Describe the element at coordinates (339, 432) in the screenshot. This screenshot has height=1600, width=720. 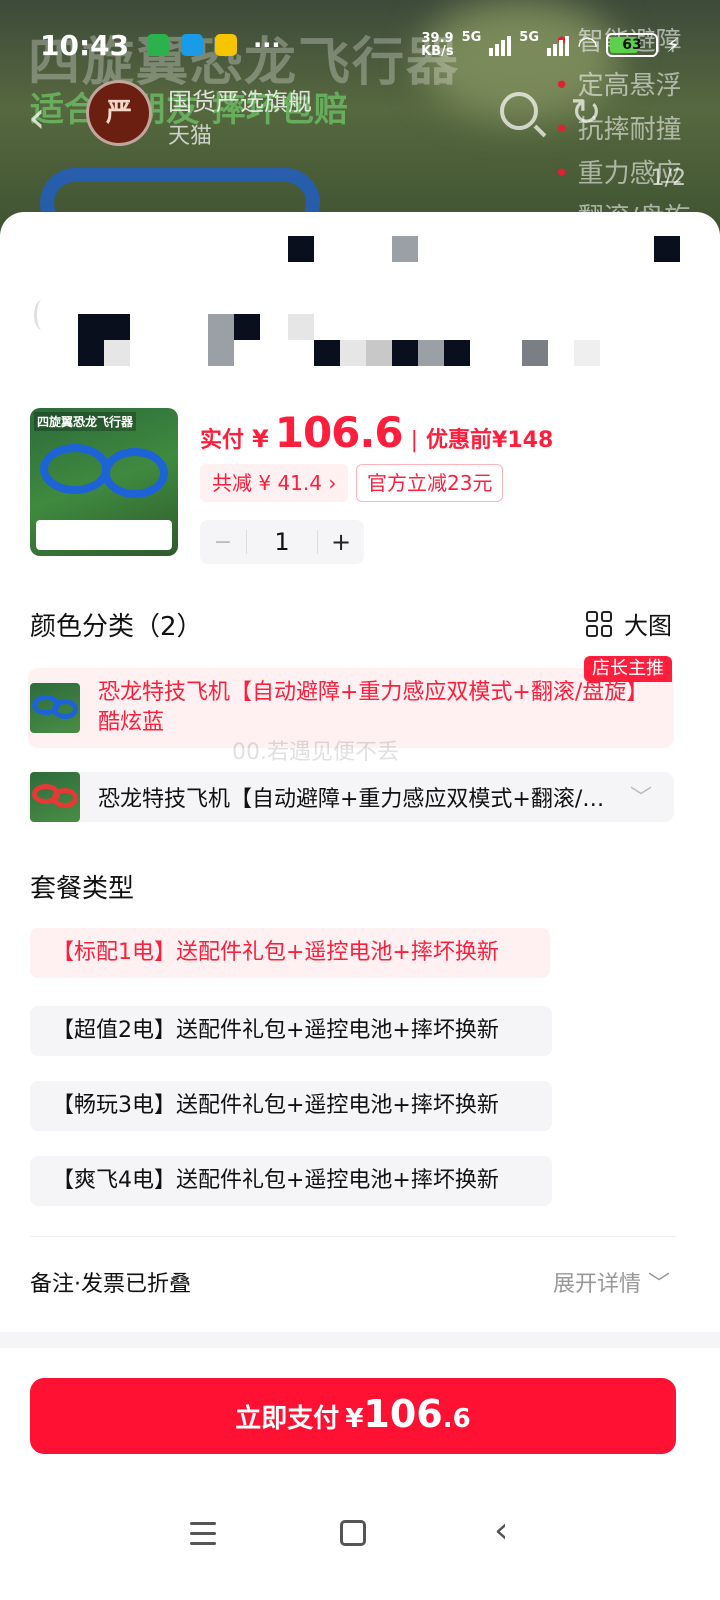
I see `price-amount: 106.6` at that location.